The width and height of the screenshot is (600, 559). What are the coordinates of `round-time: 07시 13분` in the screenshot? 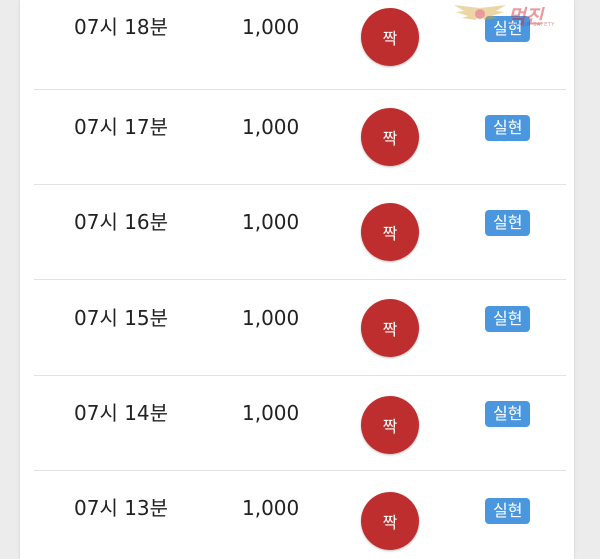 It's located at (121, 508).